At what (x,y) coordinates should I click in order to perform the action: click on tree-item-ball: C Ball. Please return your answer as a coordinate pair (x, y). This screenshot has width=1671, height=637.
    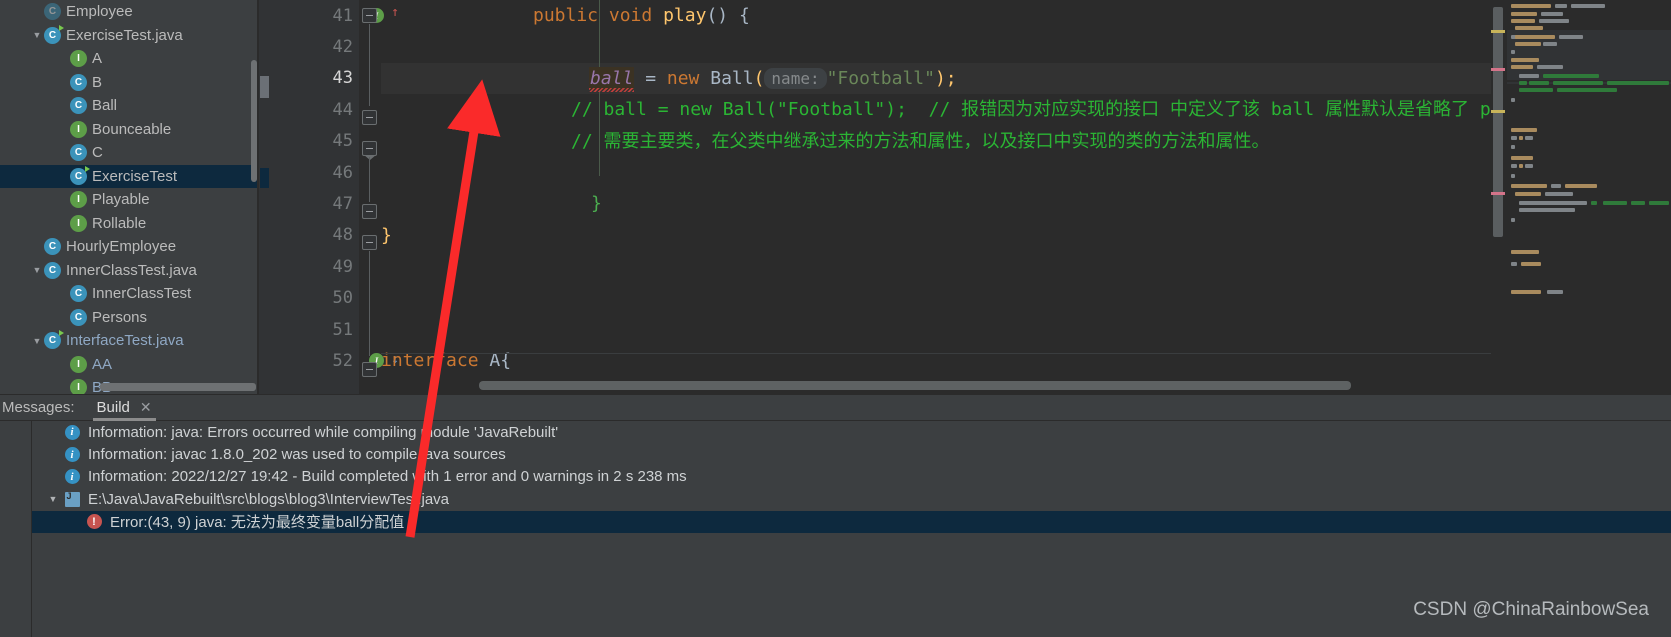
    Looking at the image, I should click on (128, 106).